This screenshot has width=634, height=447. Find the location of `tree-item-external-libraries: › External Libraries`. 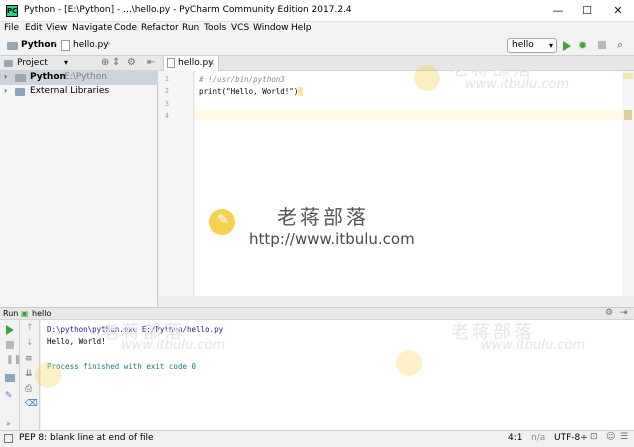

tree-item-external-libraries: › External Libraries is located at coordinates (79, 92).